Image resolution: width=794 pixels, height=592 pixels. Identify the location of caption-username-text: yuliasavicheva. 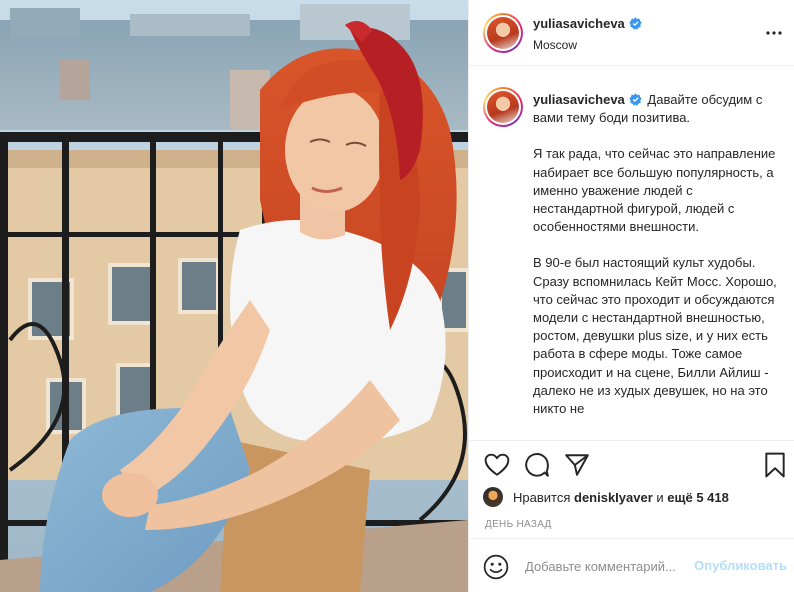
(579, 99).